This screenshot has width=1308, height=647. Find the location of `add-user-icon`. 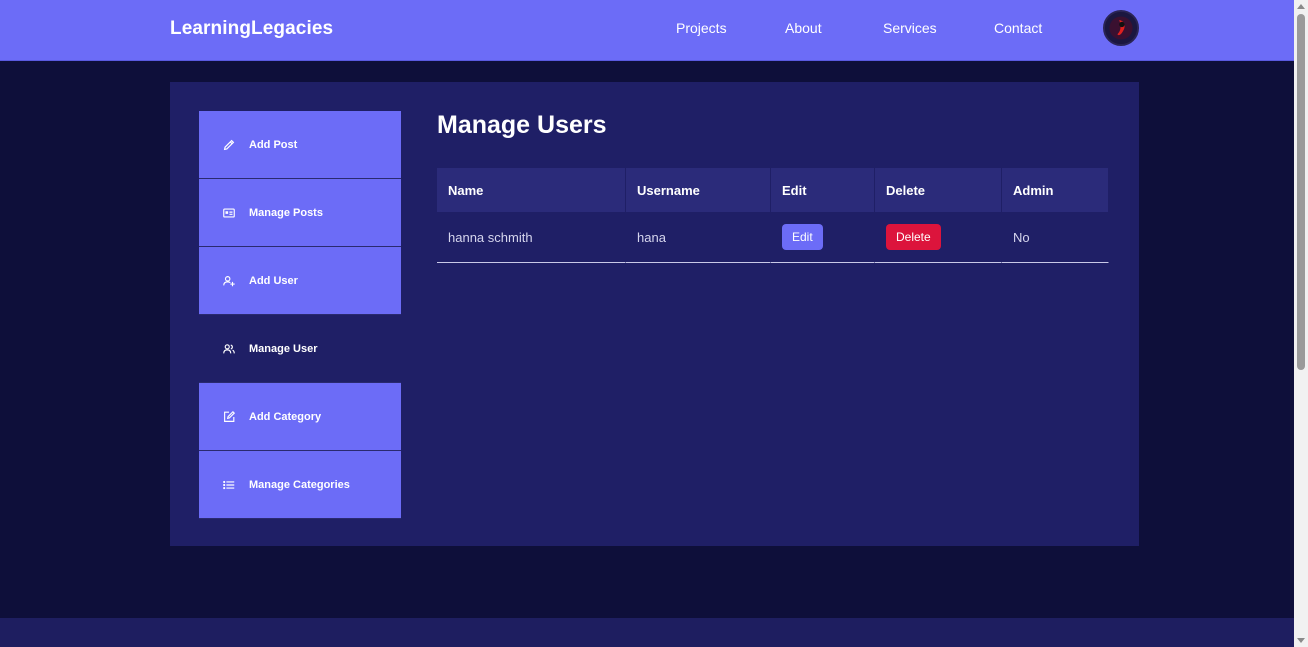

add-user-icon is located at coordinates (229, 281).